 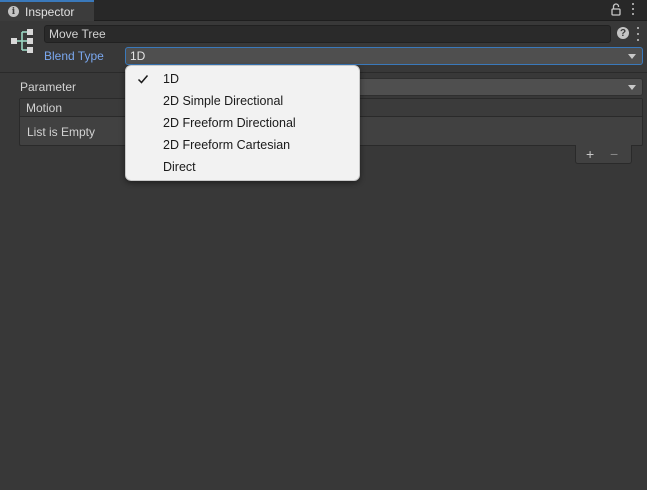 What do you see at coordinates (638, 34) in the screenshot?
I see `component-menu-icon` at bounding box center [638, 34].